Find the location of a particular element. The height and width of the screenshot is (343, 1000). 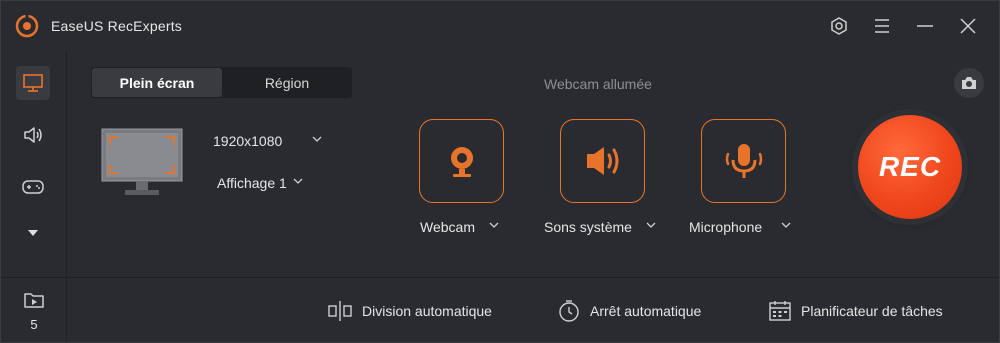

app-title: EaseUS RecExperts is located at coordinates (117, 26).